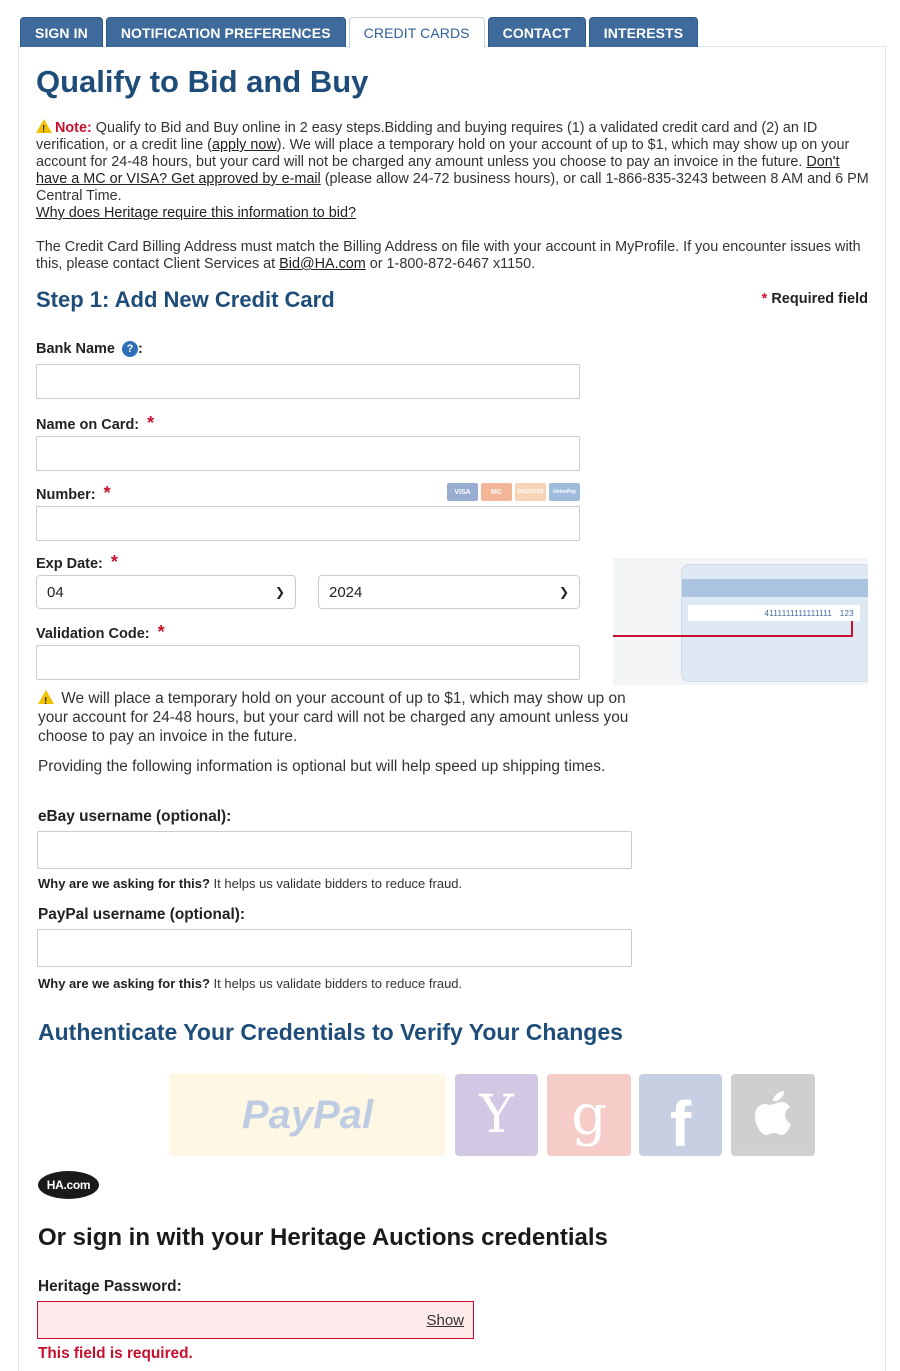 The image size is (900, 1371). What do you see at coordinates (130, 349) in the screenshot?
I see `help-icon: ?` at bounding box center [130, 349].